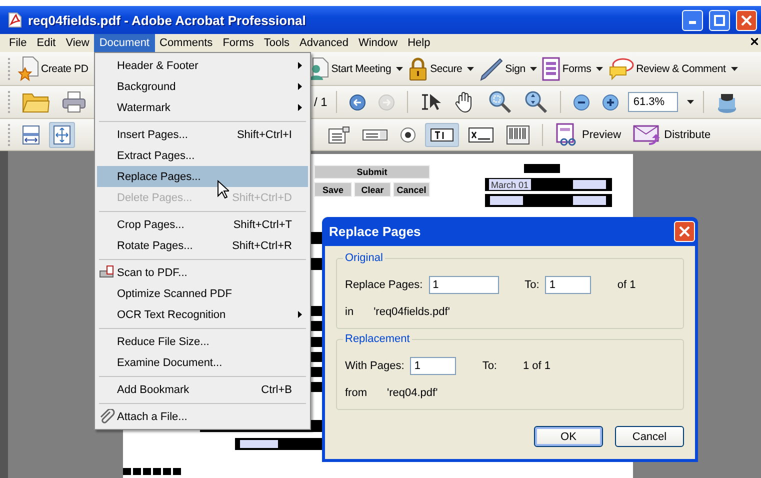 The image size is (761, 478). What do you see at coordinates (77, 43) in the screenshot?
I see `menu-bar-item: View` at bounding box center [77, 43].